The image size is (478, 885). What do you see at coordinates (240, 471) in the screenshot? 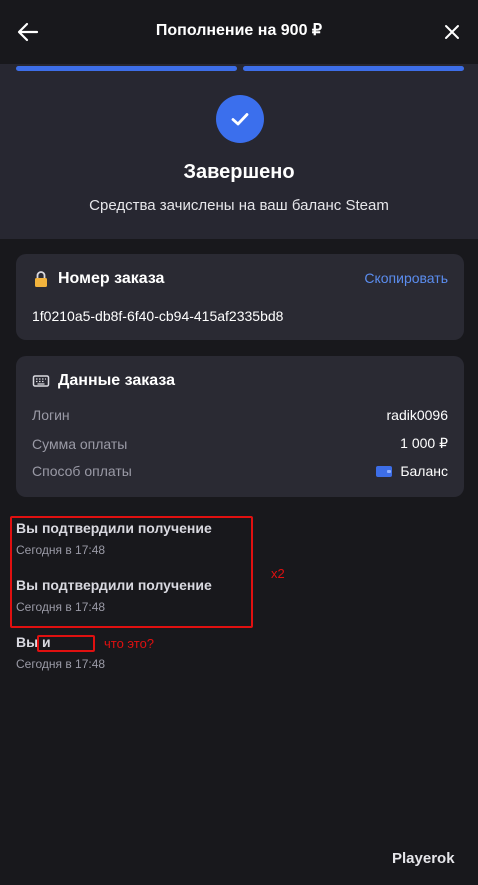
I see `order-row-payment: Способ оплаты Баланс` at bounding box center [240, 471].